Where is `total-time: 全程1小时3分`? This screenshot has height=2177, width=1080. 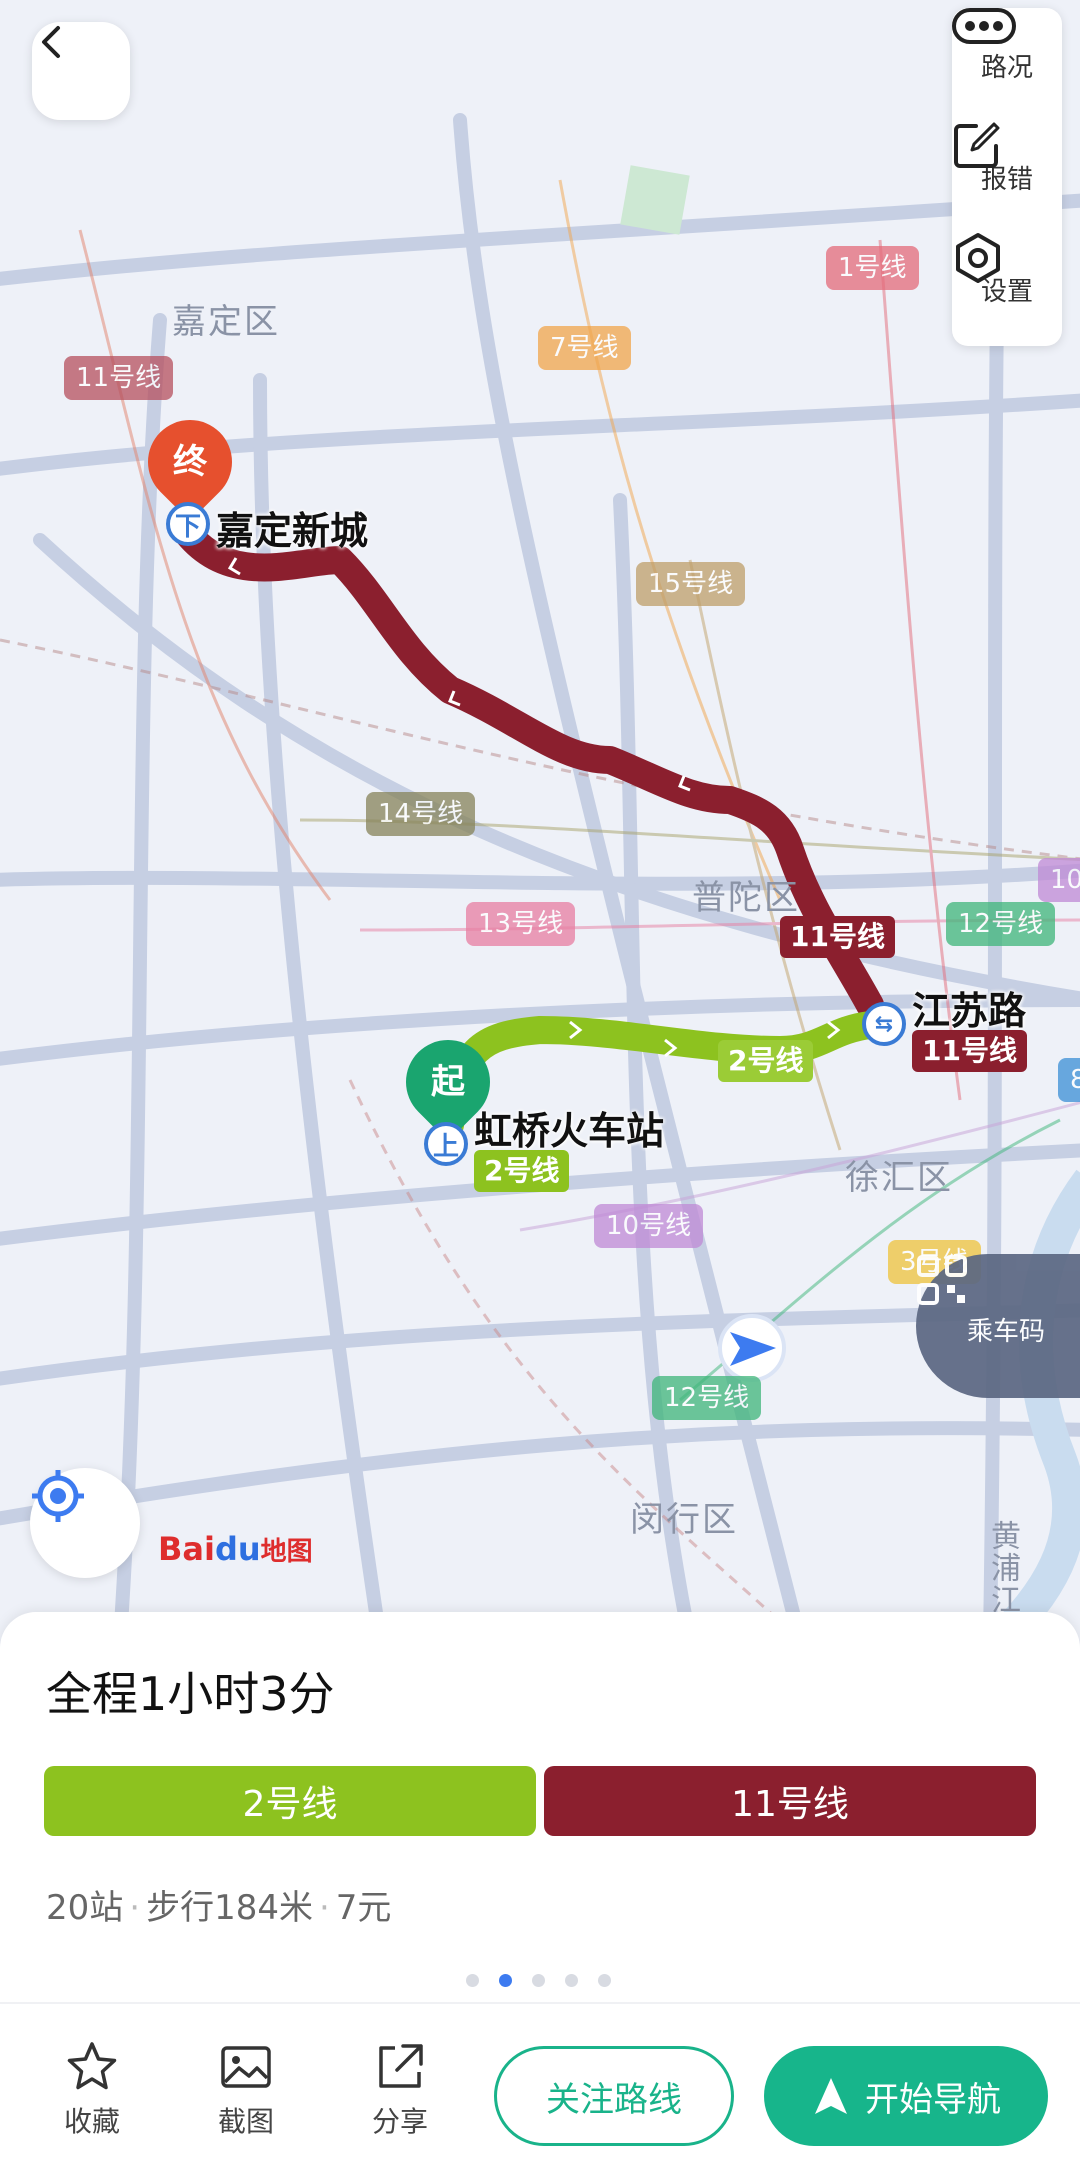 total-time: 全程1小时3分 is located at coordinates (190, 1694).